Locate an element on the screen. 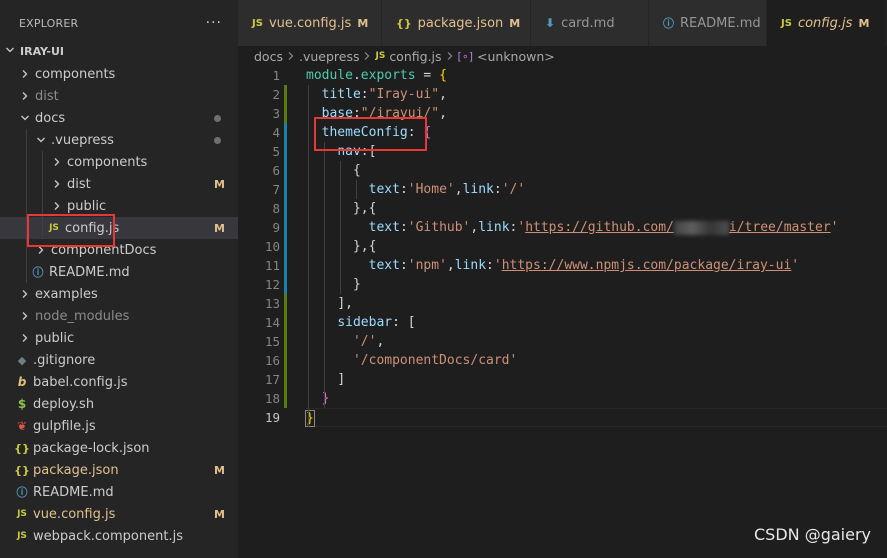 Image resolution: width=887 pixels, height=558 pixels. tab-config-js: JS config.js M is located at coordinates (827, 23).